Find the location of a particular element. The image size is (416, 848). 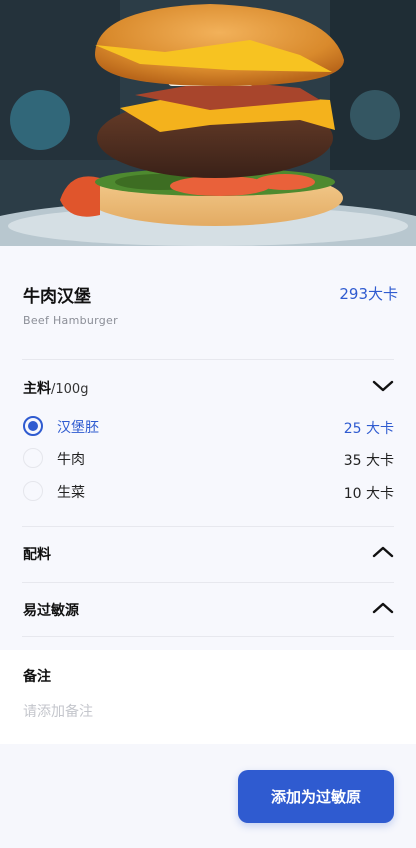

food-title-row: 牛肉汉堡 293大卡 is located at coordinates (210, 294).